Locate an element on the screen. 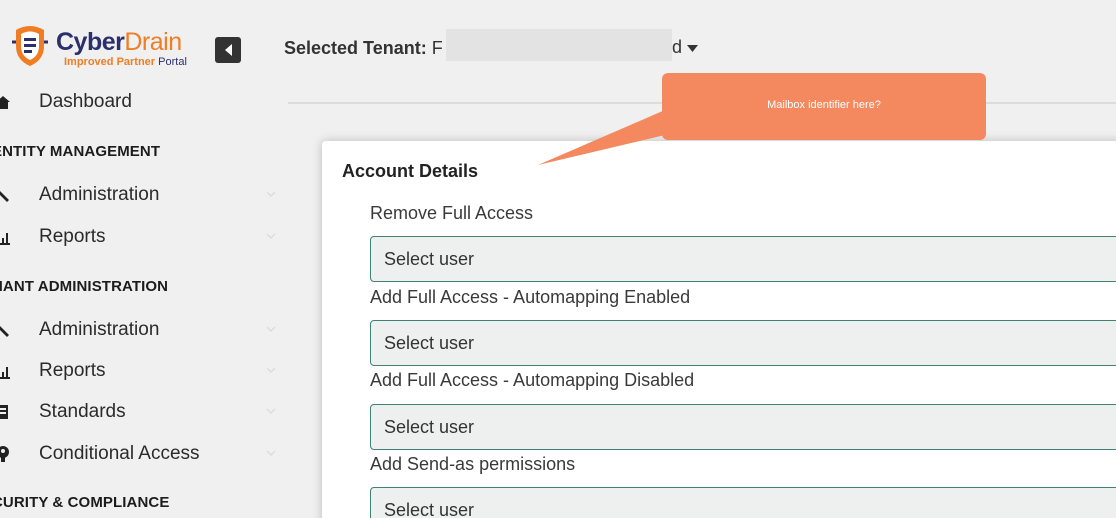  section-heading-identity: ENTITY MANAGEMENT is located at coordinates (80, 151).